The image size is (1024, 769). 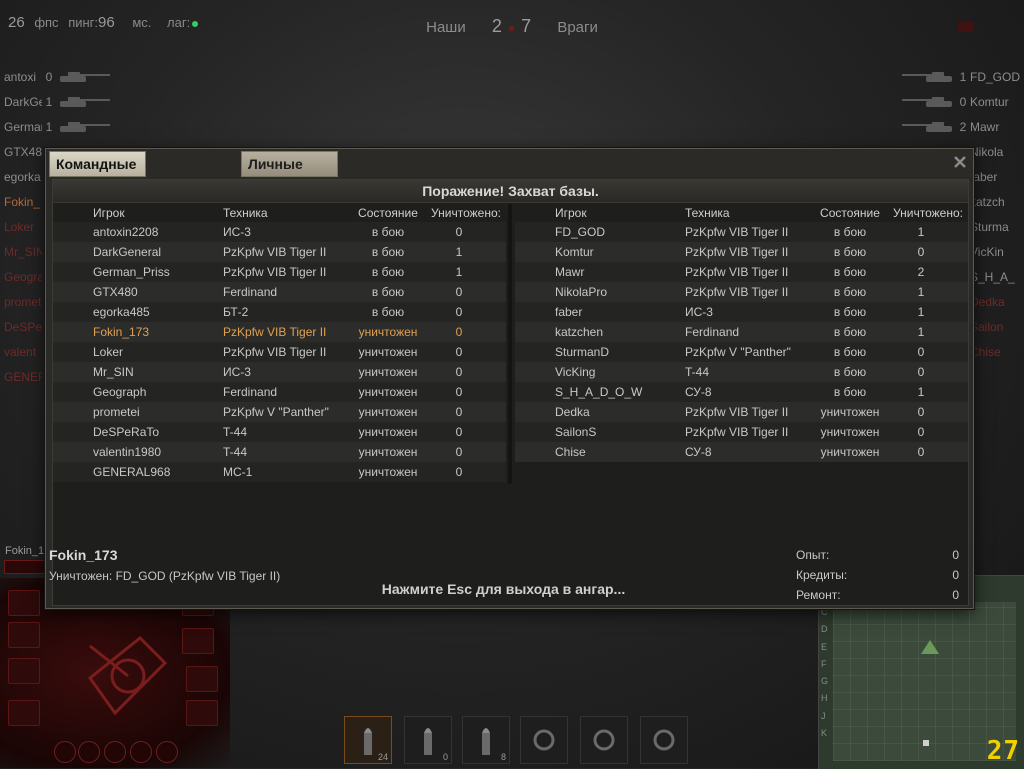 What do you see at coordinates (987, 251) in the screenshot?
I see `side-player-name: VicKin` at bounding box center [987, 251].